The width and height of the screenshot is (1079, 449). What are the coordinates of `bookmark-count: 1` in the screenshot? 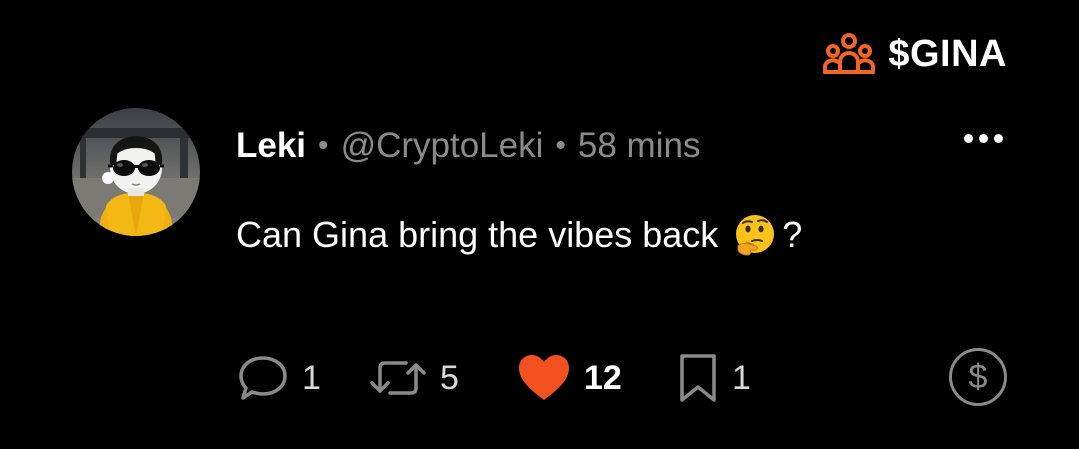 It's located at (741, 378).